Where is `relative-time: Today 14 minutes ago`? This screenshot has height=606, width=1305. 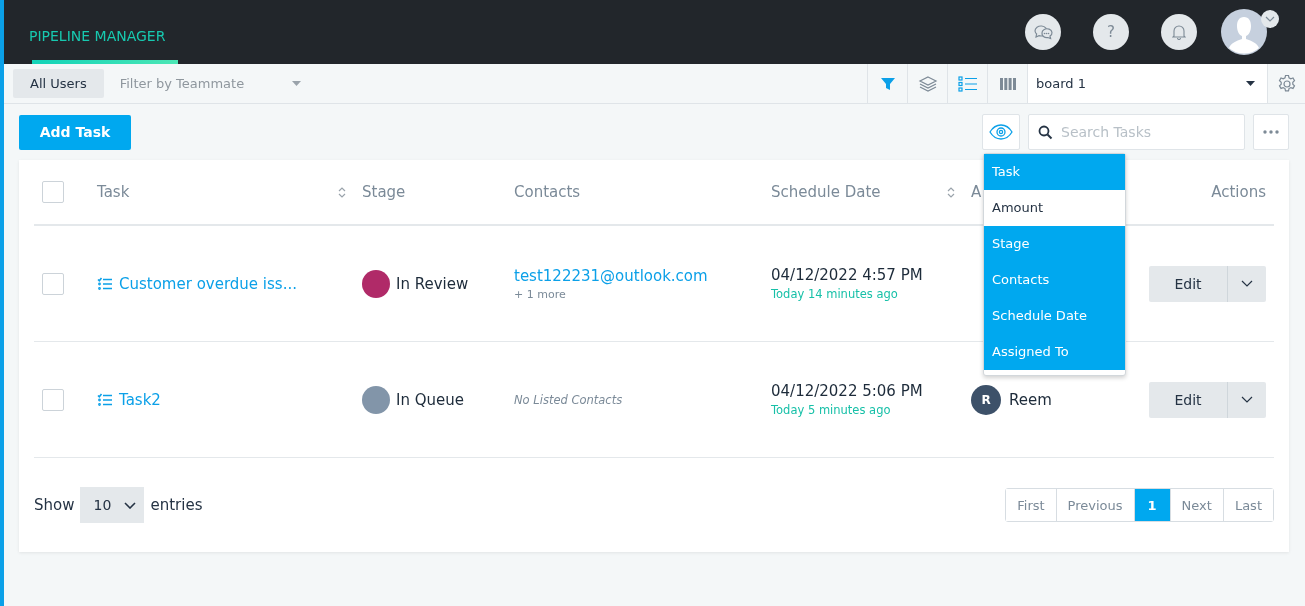
relative-time: Today 14 minutes ago is located at coordinates (834, 294).